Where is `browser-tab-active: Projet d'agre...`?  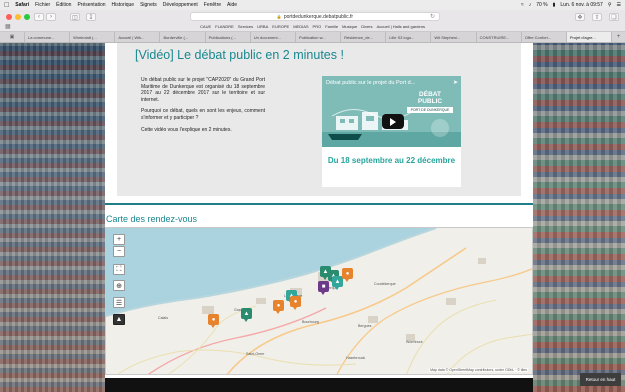 browser-tab-active: Projet d'agre... is located at coordinates (588, 37).